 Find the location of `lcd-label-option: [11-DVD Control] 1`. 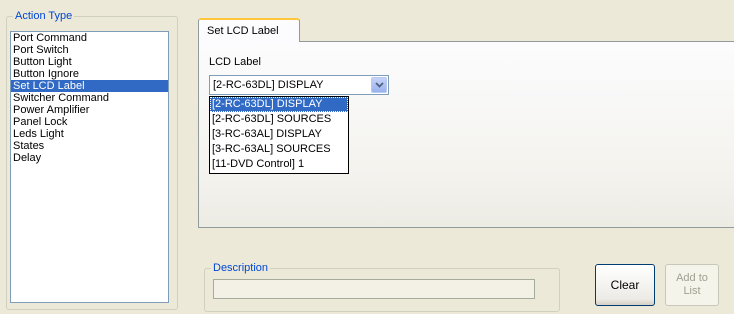

lcd-label-option: [11-DVD Control] 1 is located at coordinates (279, 164).